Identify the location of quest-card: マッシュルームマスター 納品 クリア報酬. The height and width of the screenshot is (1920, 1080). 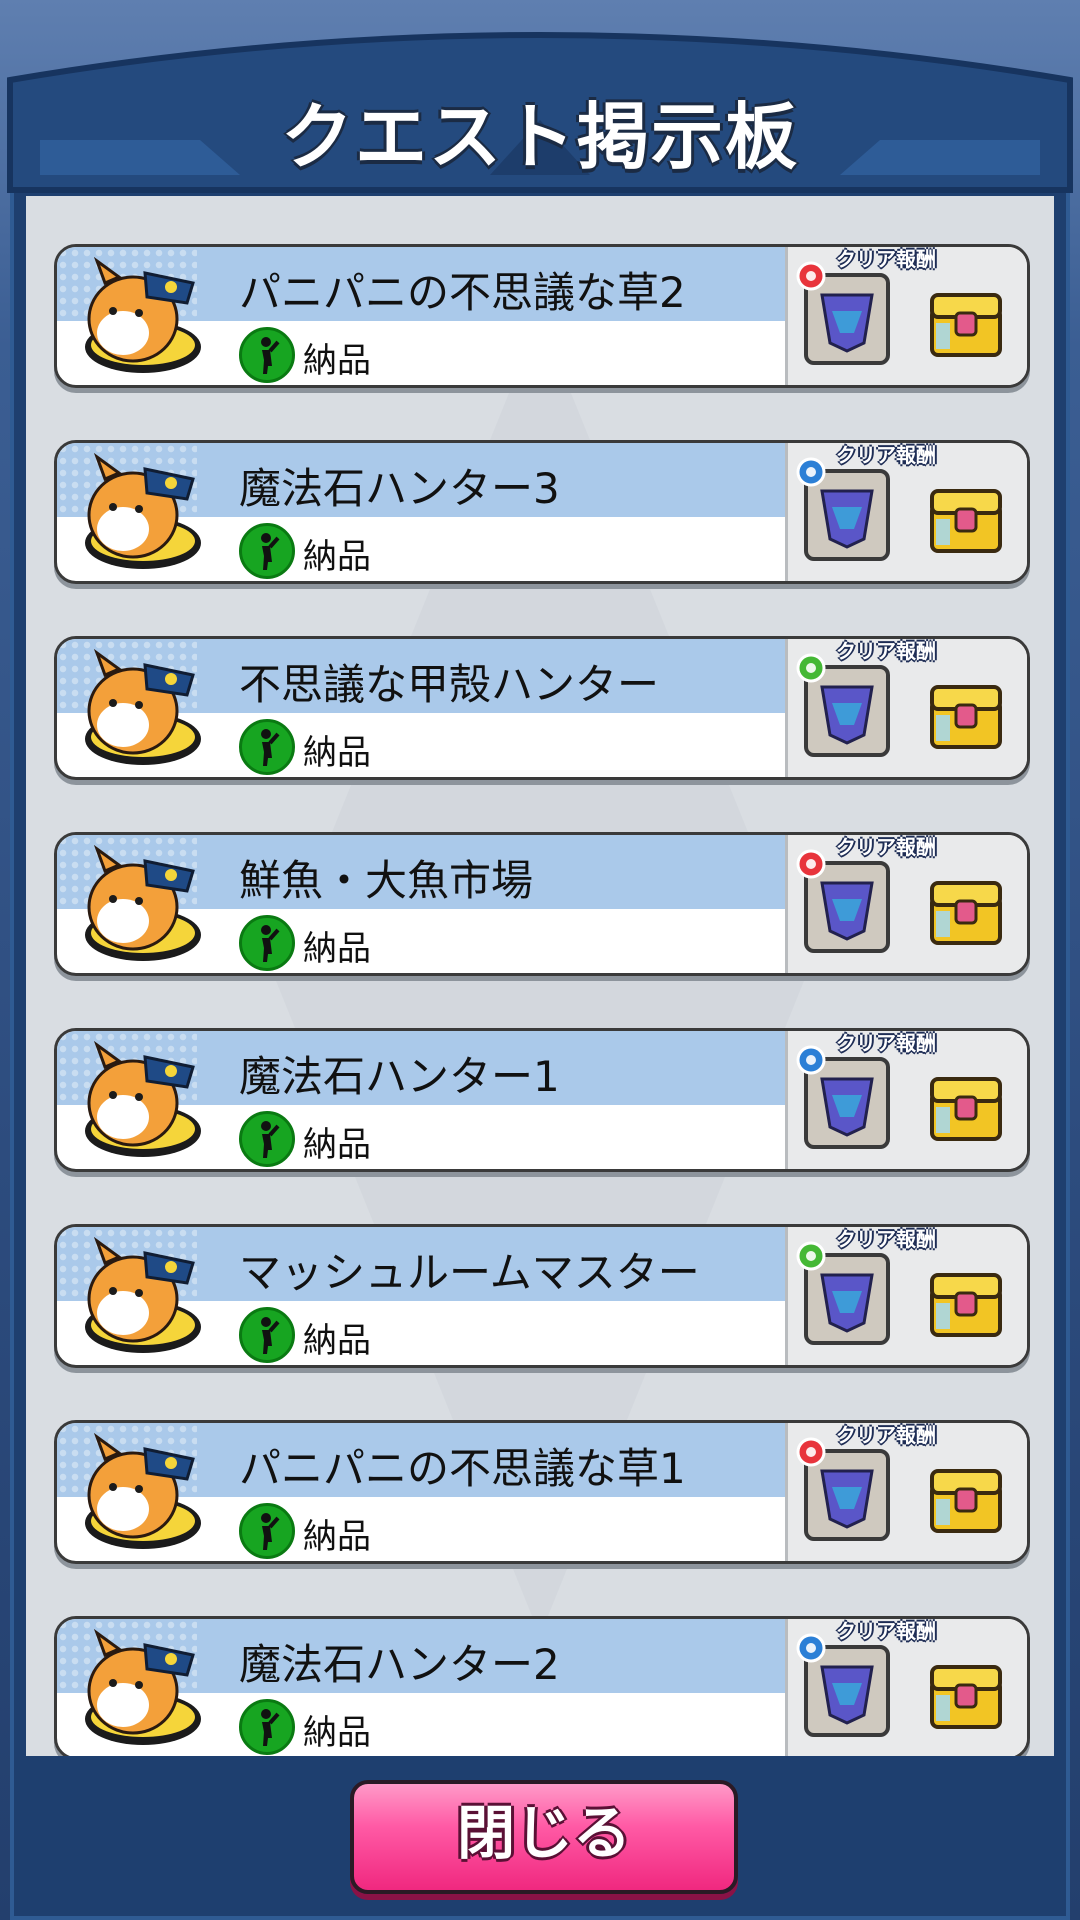
(542, 1296).